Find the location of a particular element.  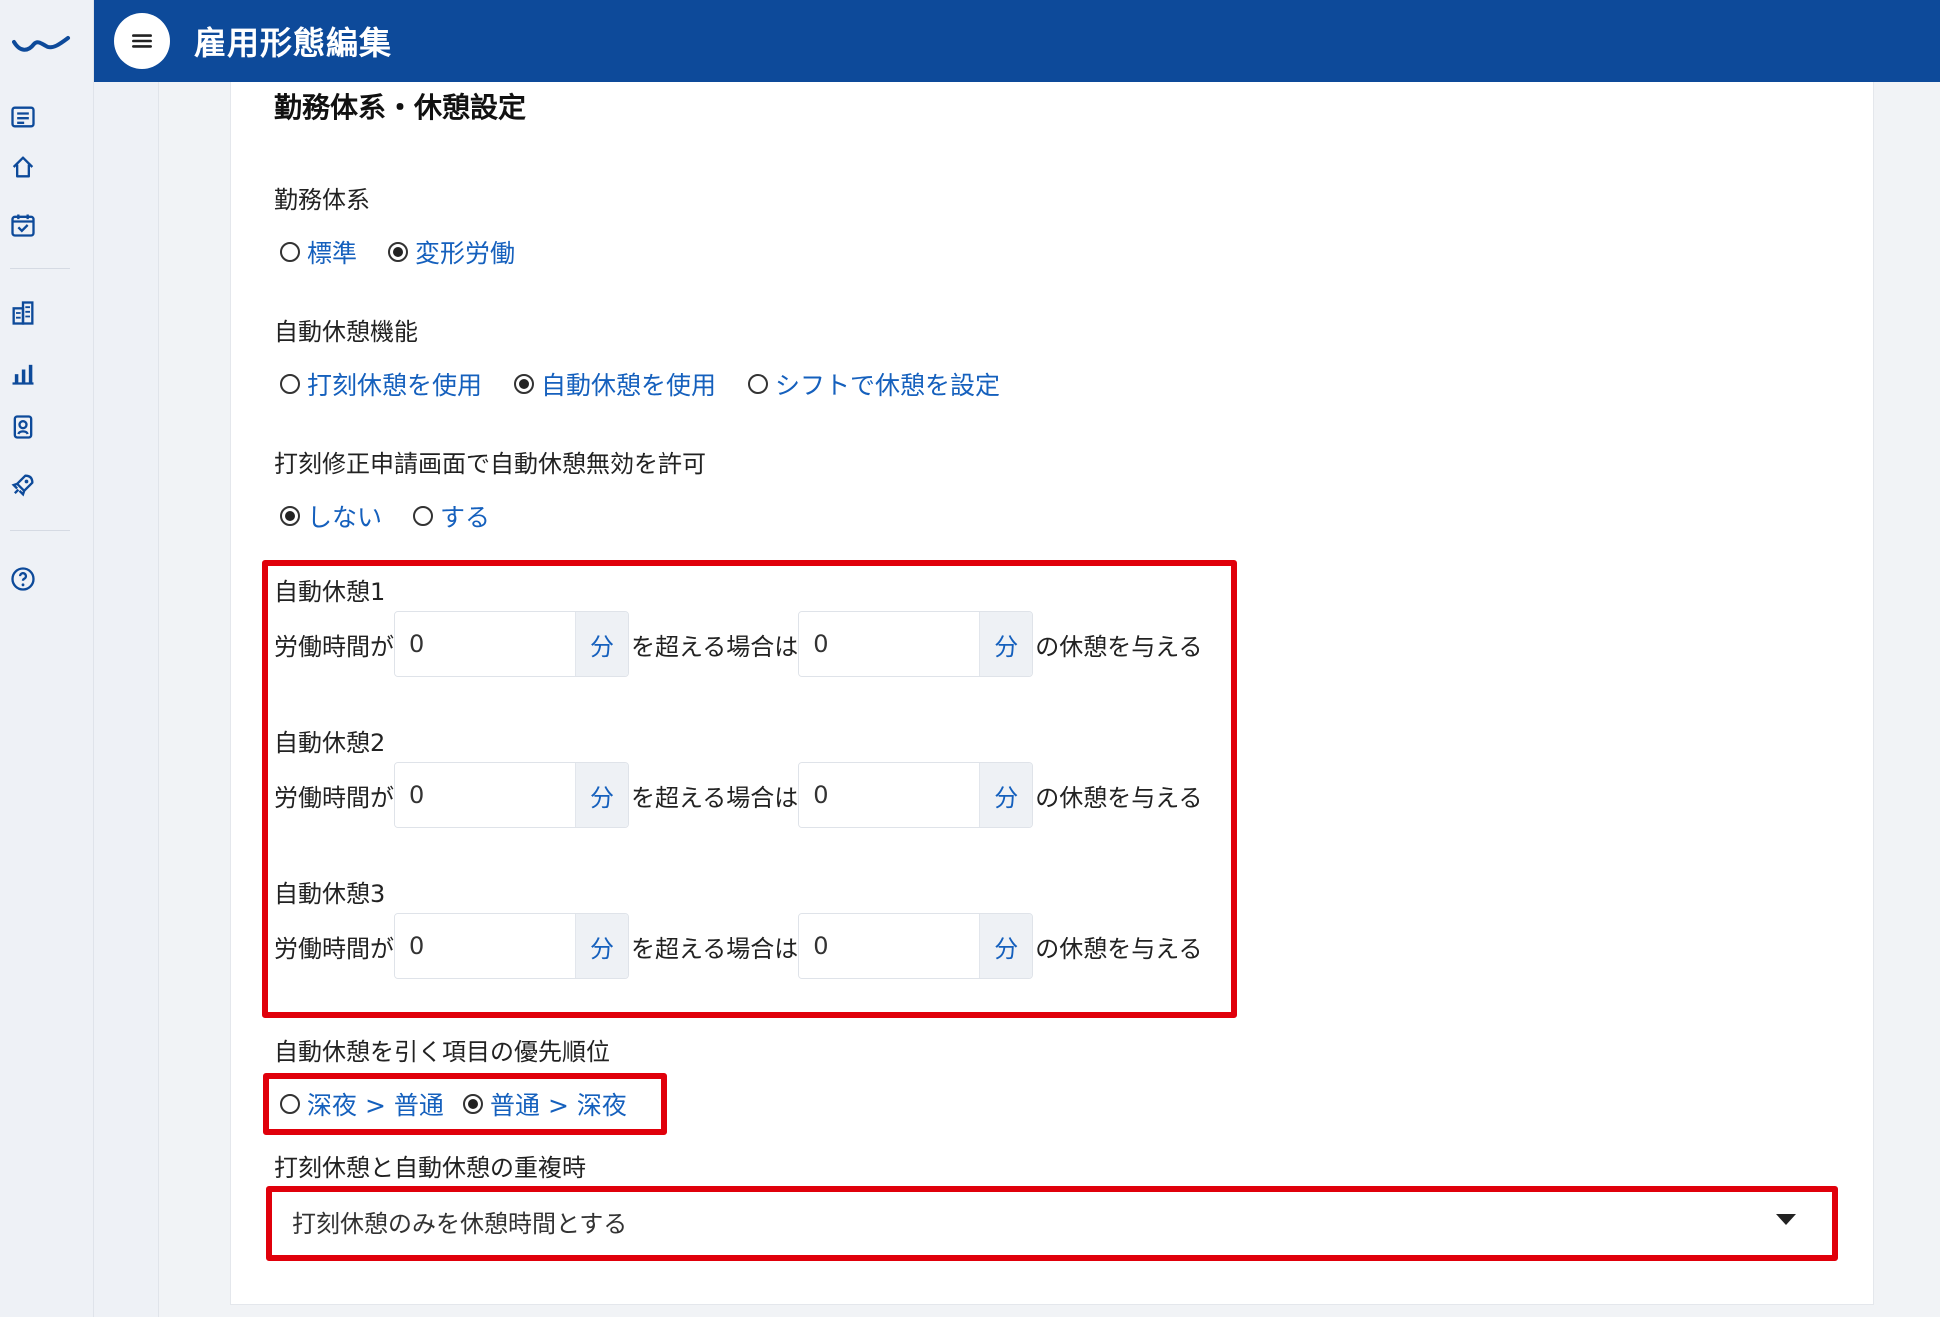

priority-highlight is located at coordinates (465, 1104).